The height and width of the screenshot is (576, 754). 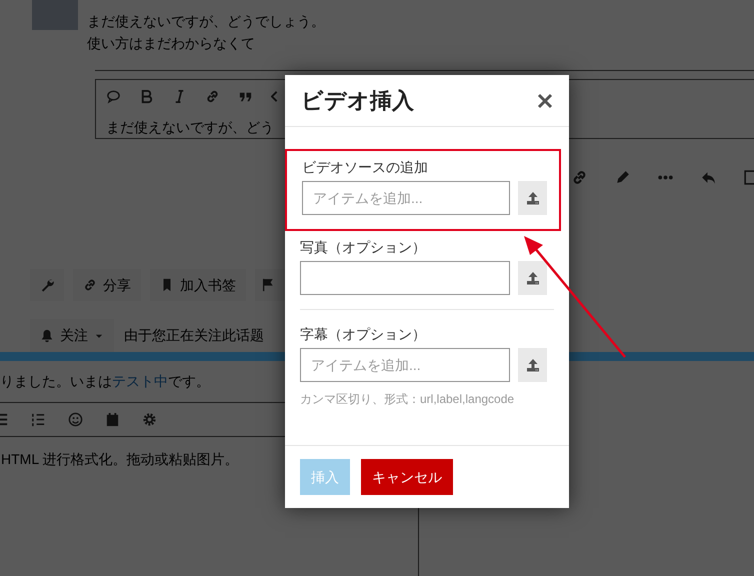 I want to click on text-field, so click(x=405, y=278).